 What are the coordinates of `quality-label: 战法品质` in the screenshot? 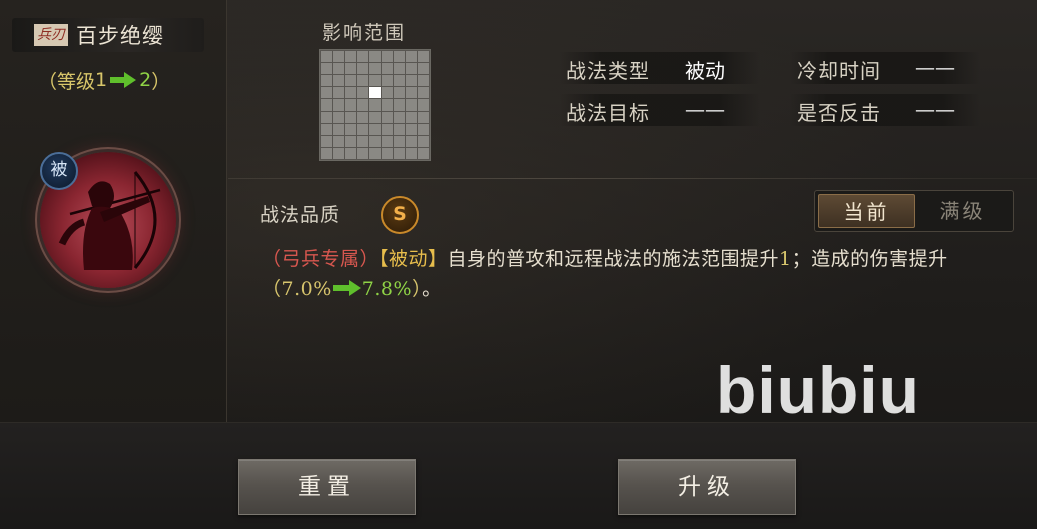 It's located at (300, 215).